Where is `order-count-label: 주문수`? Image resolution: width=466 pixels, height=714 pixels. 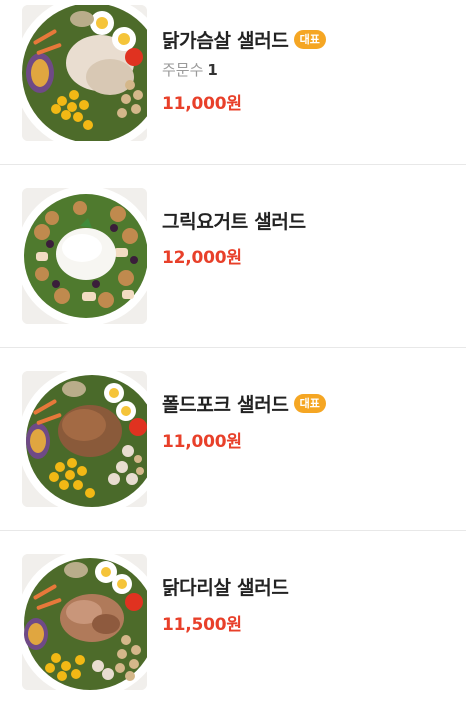
order-count-label: 주문수 is located at coordinates (183, 70).